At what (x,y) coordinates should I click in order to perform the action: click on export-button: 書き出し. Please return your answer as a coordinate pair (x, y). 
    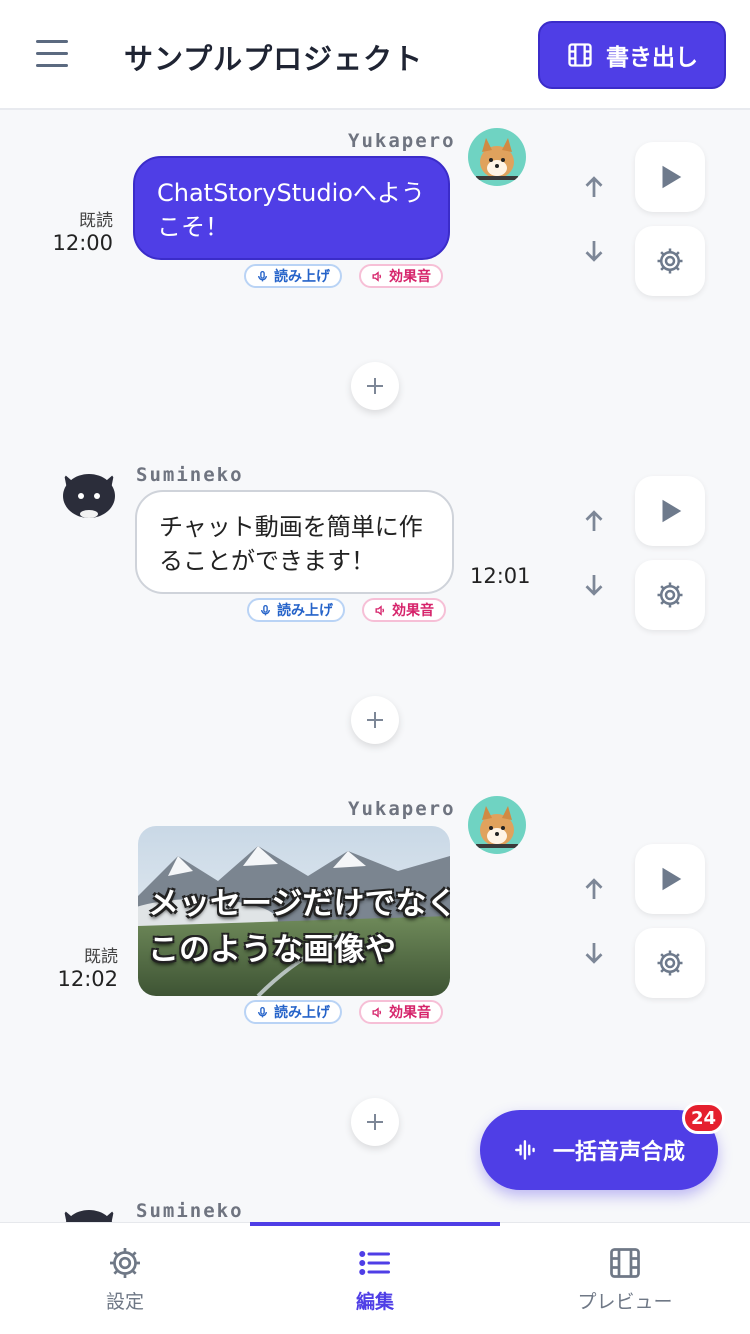
    Looking at the image, I should click on (632, 55).